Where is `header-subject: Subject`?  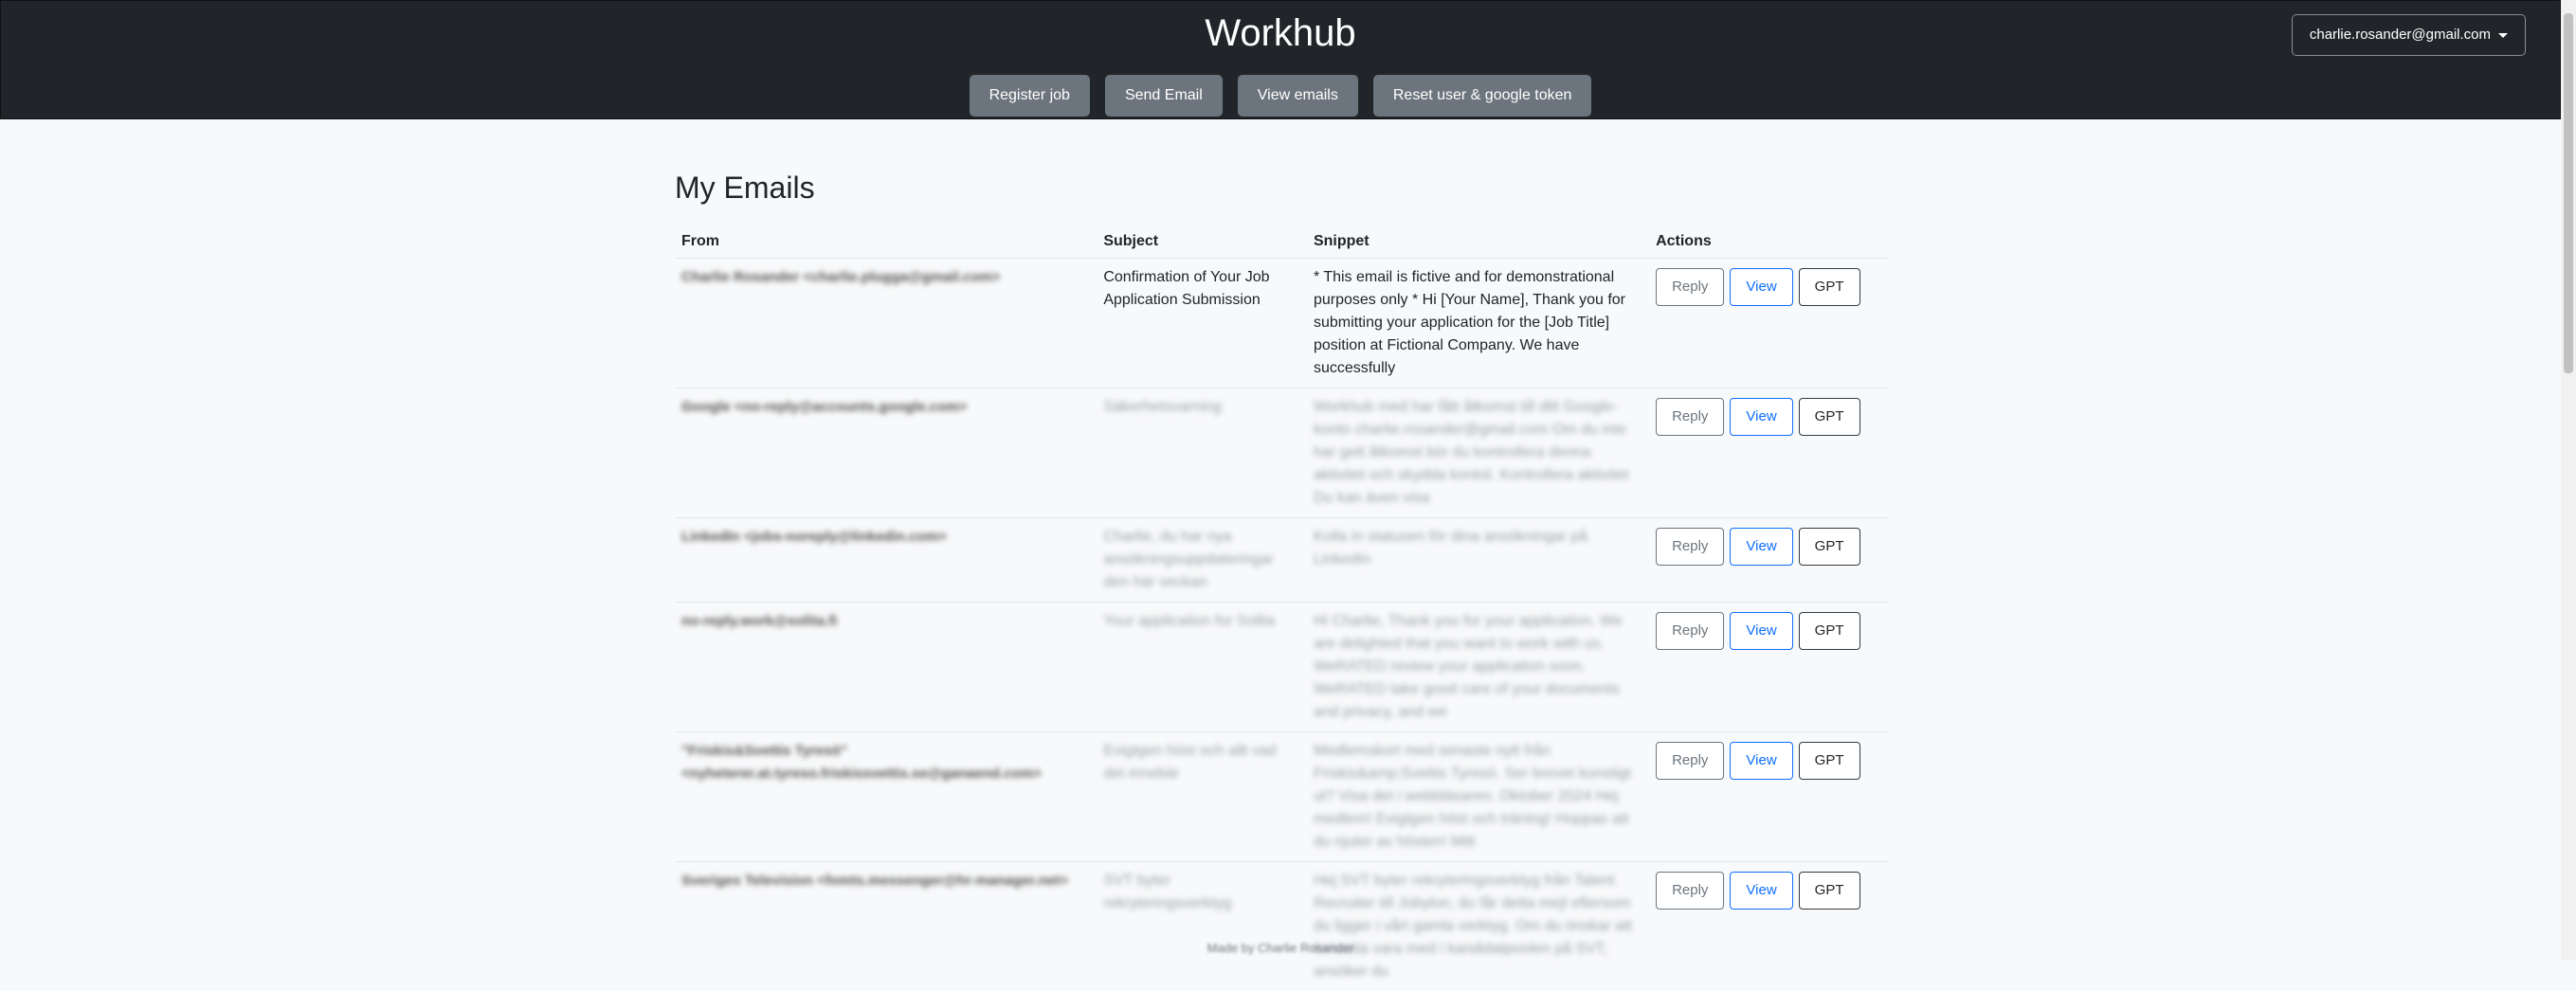 header-subject: Subject is located at coordinates (1202, 242).